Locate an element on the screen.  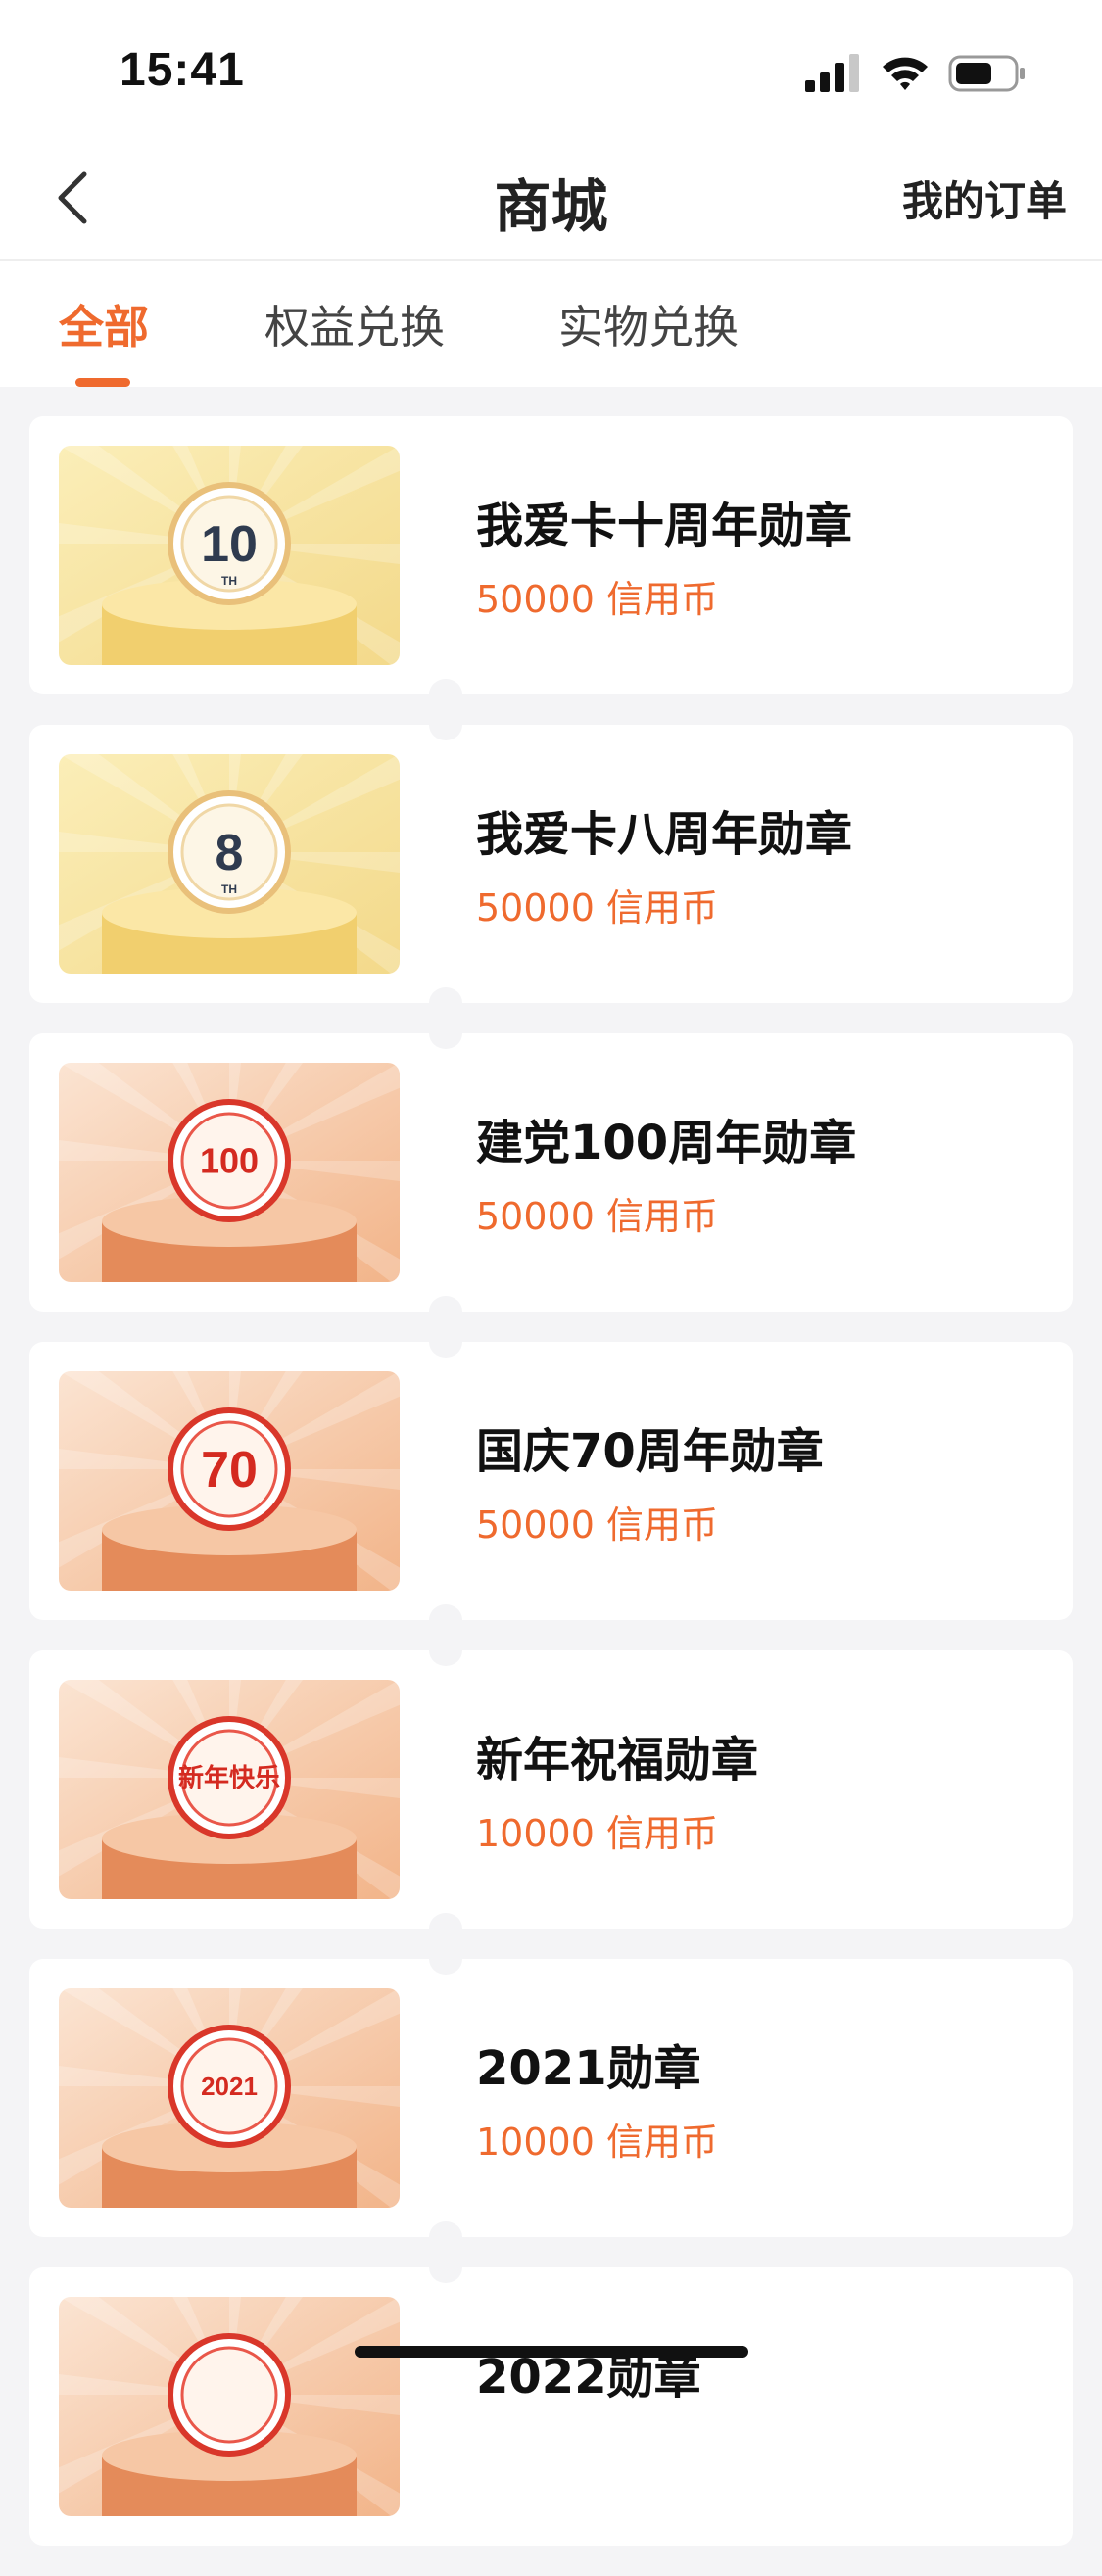
product-card: 新年快乐 新年祝福勋章 10000 信用币 is located at coordinates (551, 1789).